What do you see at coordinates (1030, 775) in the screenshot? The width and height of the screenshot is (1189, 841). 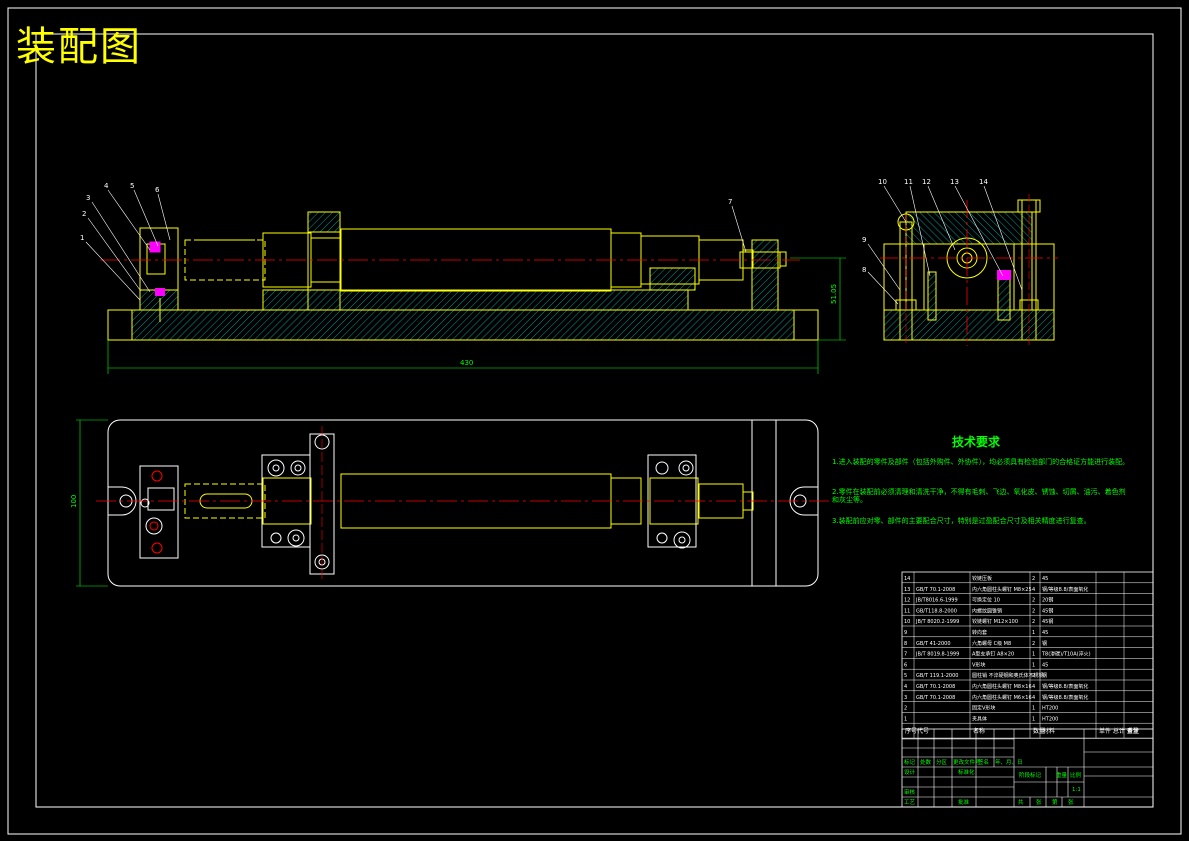 I see `tb-stage: 阶段标记` at bounding box center [1030, 775].